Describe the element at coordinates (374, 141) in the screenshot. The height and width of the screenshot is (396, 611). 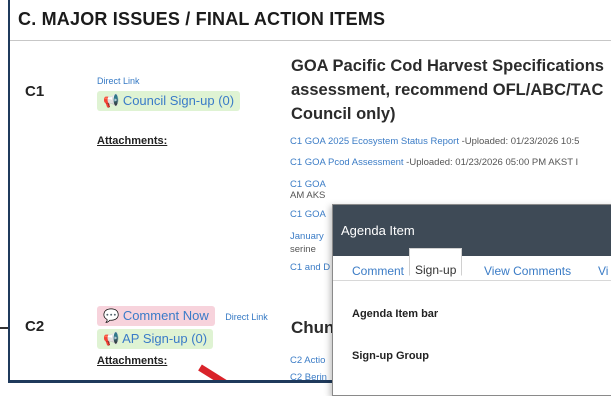
I see `attachment-link: C1 GOA 2025 Ecosystem Status Report` at that location.